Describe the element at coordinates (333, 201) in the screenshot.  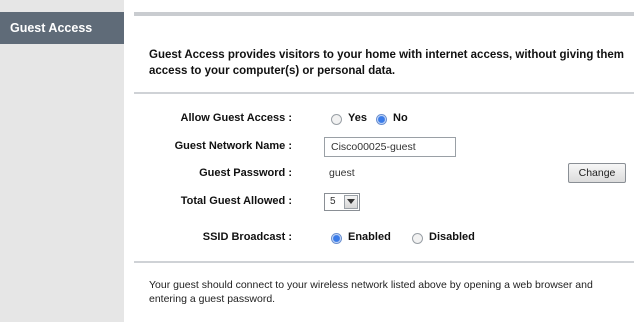
I see `total-guest-value: 5` at that location.